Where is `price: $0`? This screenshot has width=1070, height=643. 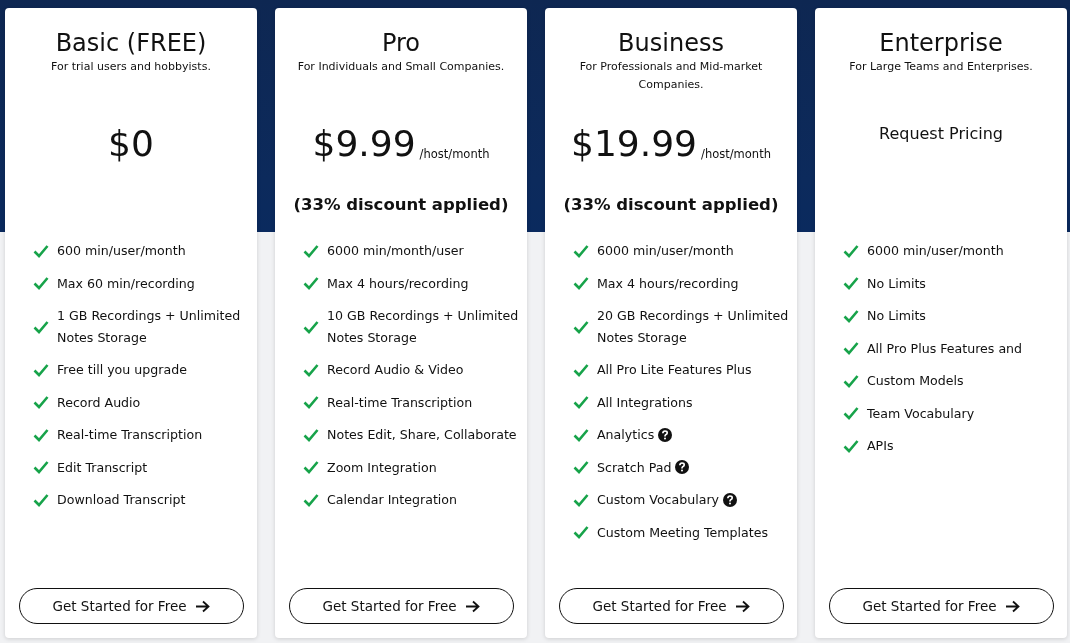 price: $0 is located at coordinates (131, 143).